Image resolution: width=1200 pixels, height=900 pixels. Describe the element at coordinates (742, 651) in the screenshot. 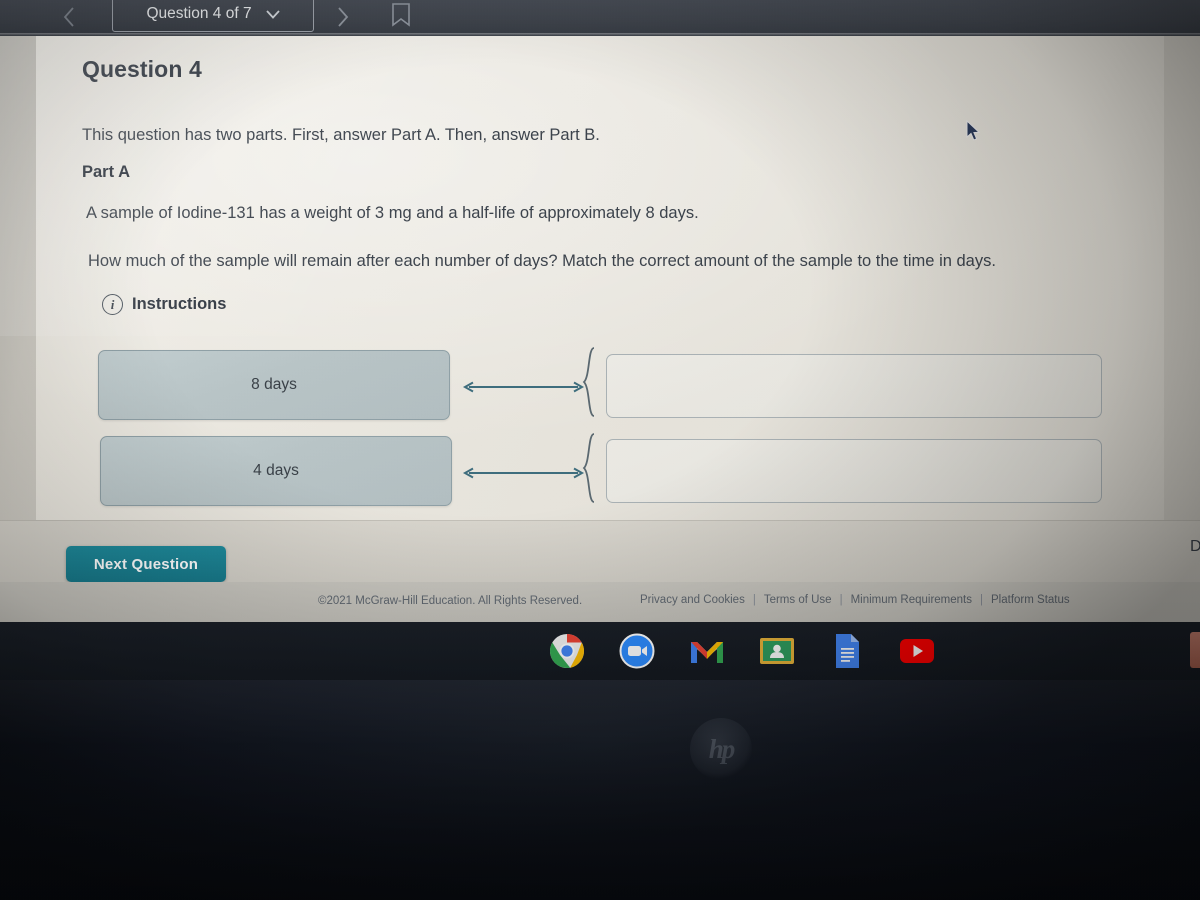

I see `taskbar-icons` at that location.